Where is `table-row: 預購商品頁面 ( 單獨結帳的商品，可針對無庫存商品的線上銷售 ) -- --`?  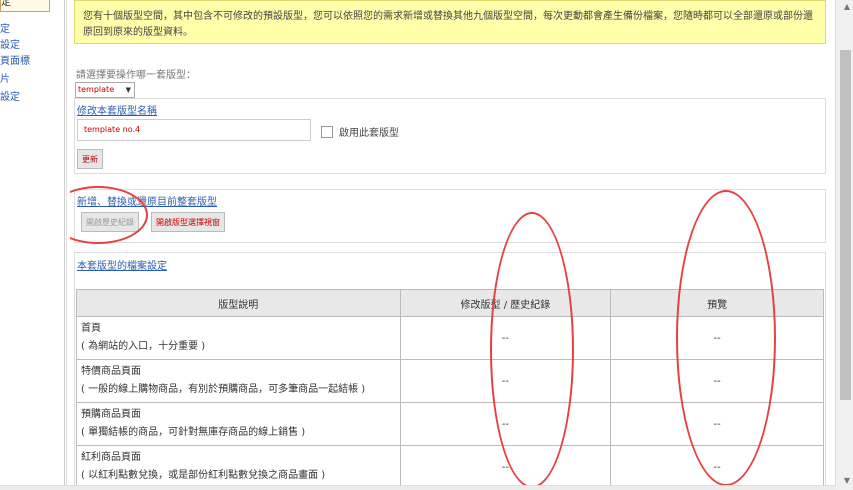
table-row: 預購商品頁面 ( 單獨結帳的商品，可針對無庫存商品的線上銷售 ) -- -- is located at coordinates (450, 424).